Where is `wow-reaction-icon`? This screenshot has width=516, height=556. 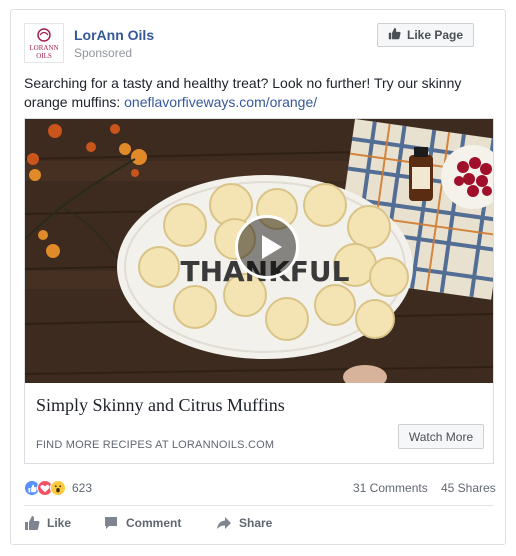 wow-reaction-icon is located at coordinates (58, 488).